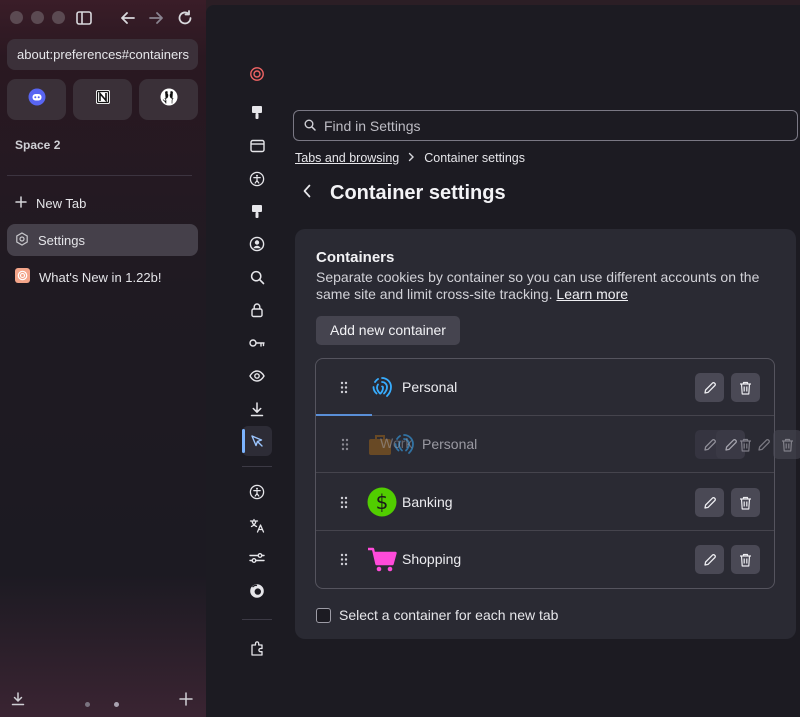  I want to click on discord-icon, so click(37, 99).